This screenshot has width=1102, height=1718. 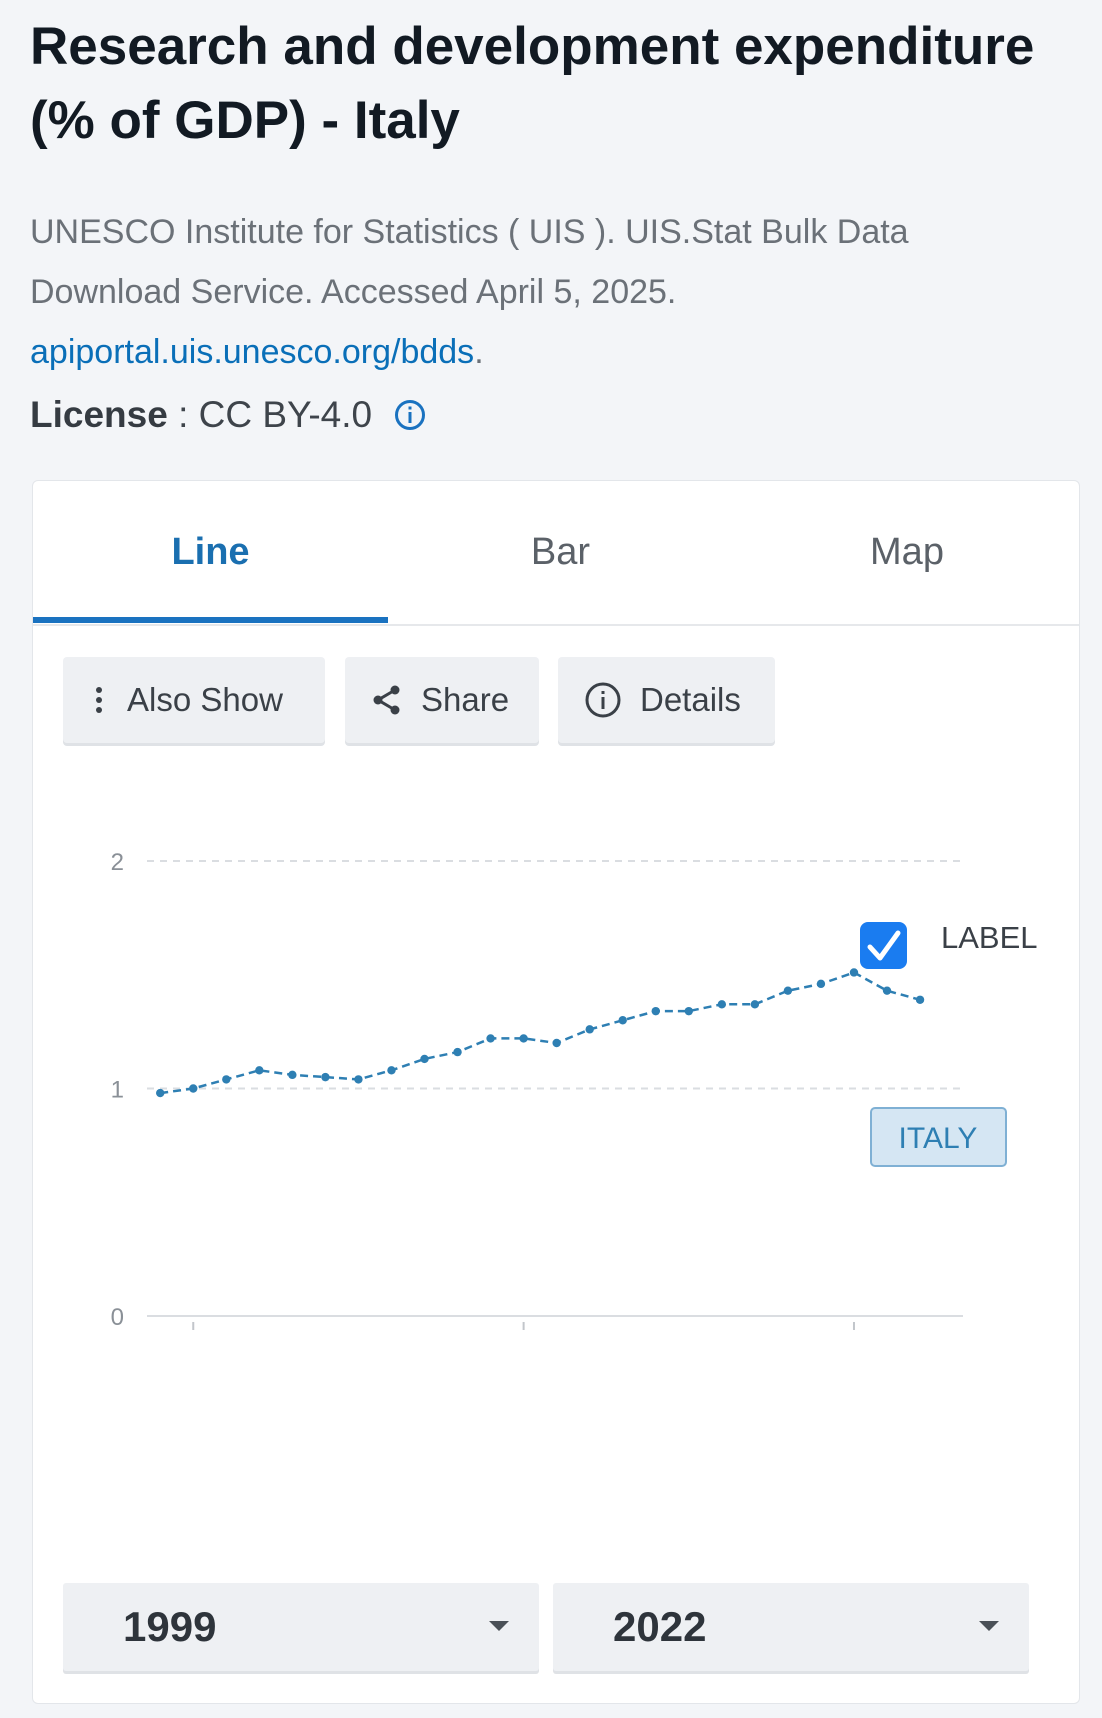 What do you see at coordinates (99, 700) in the screenshot?
I see `more-vertical-icon` at bounding box center [99, 700].